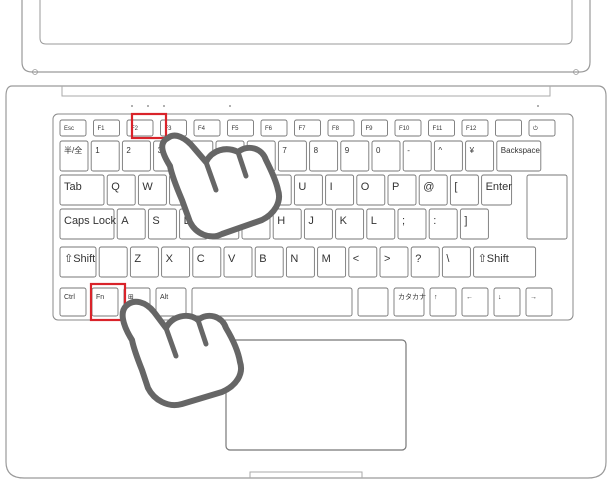  What do you see at coordinates (394, 262) in the screenshot?
I see `key--: >` at bounding box center [394, 262].